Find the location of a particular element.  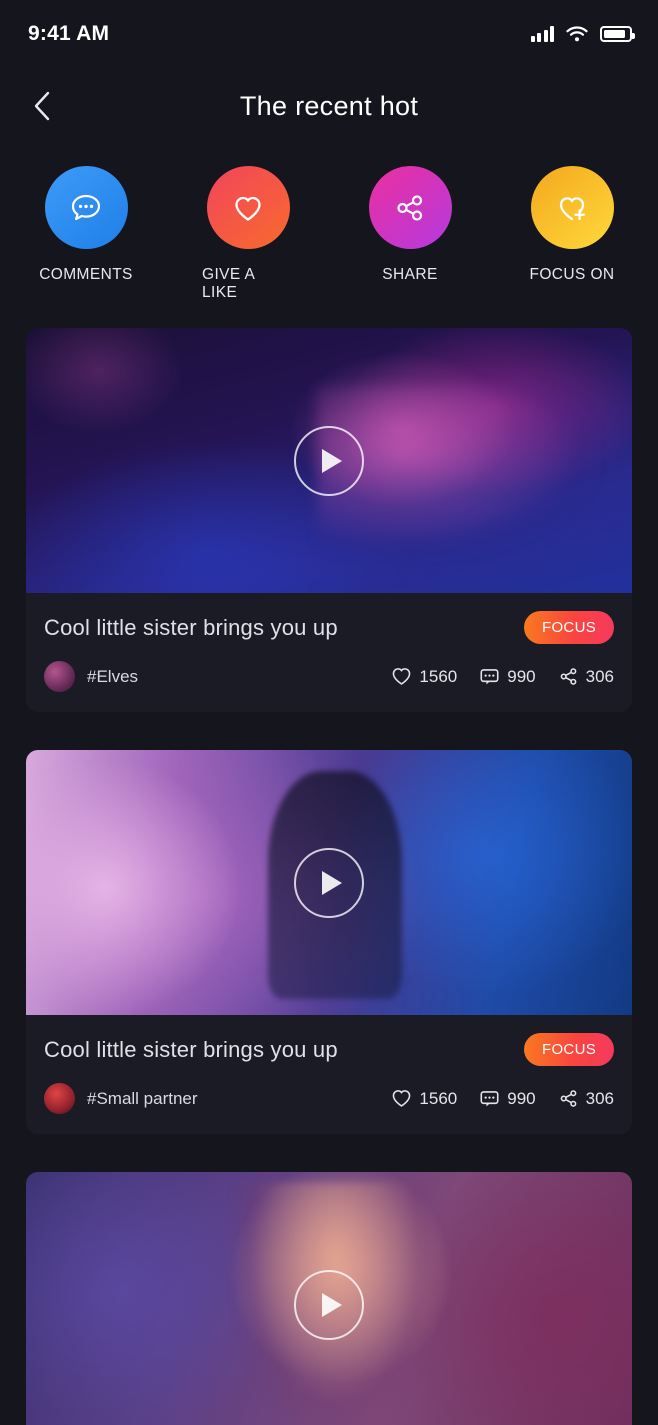

author-name: #Elves is located at coordinates (113, 676).